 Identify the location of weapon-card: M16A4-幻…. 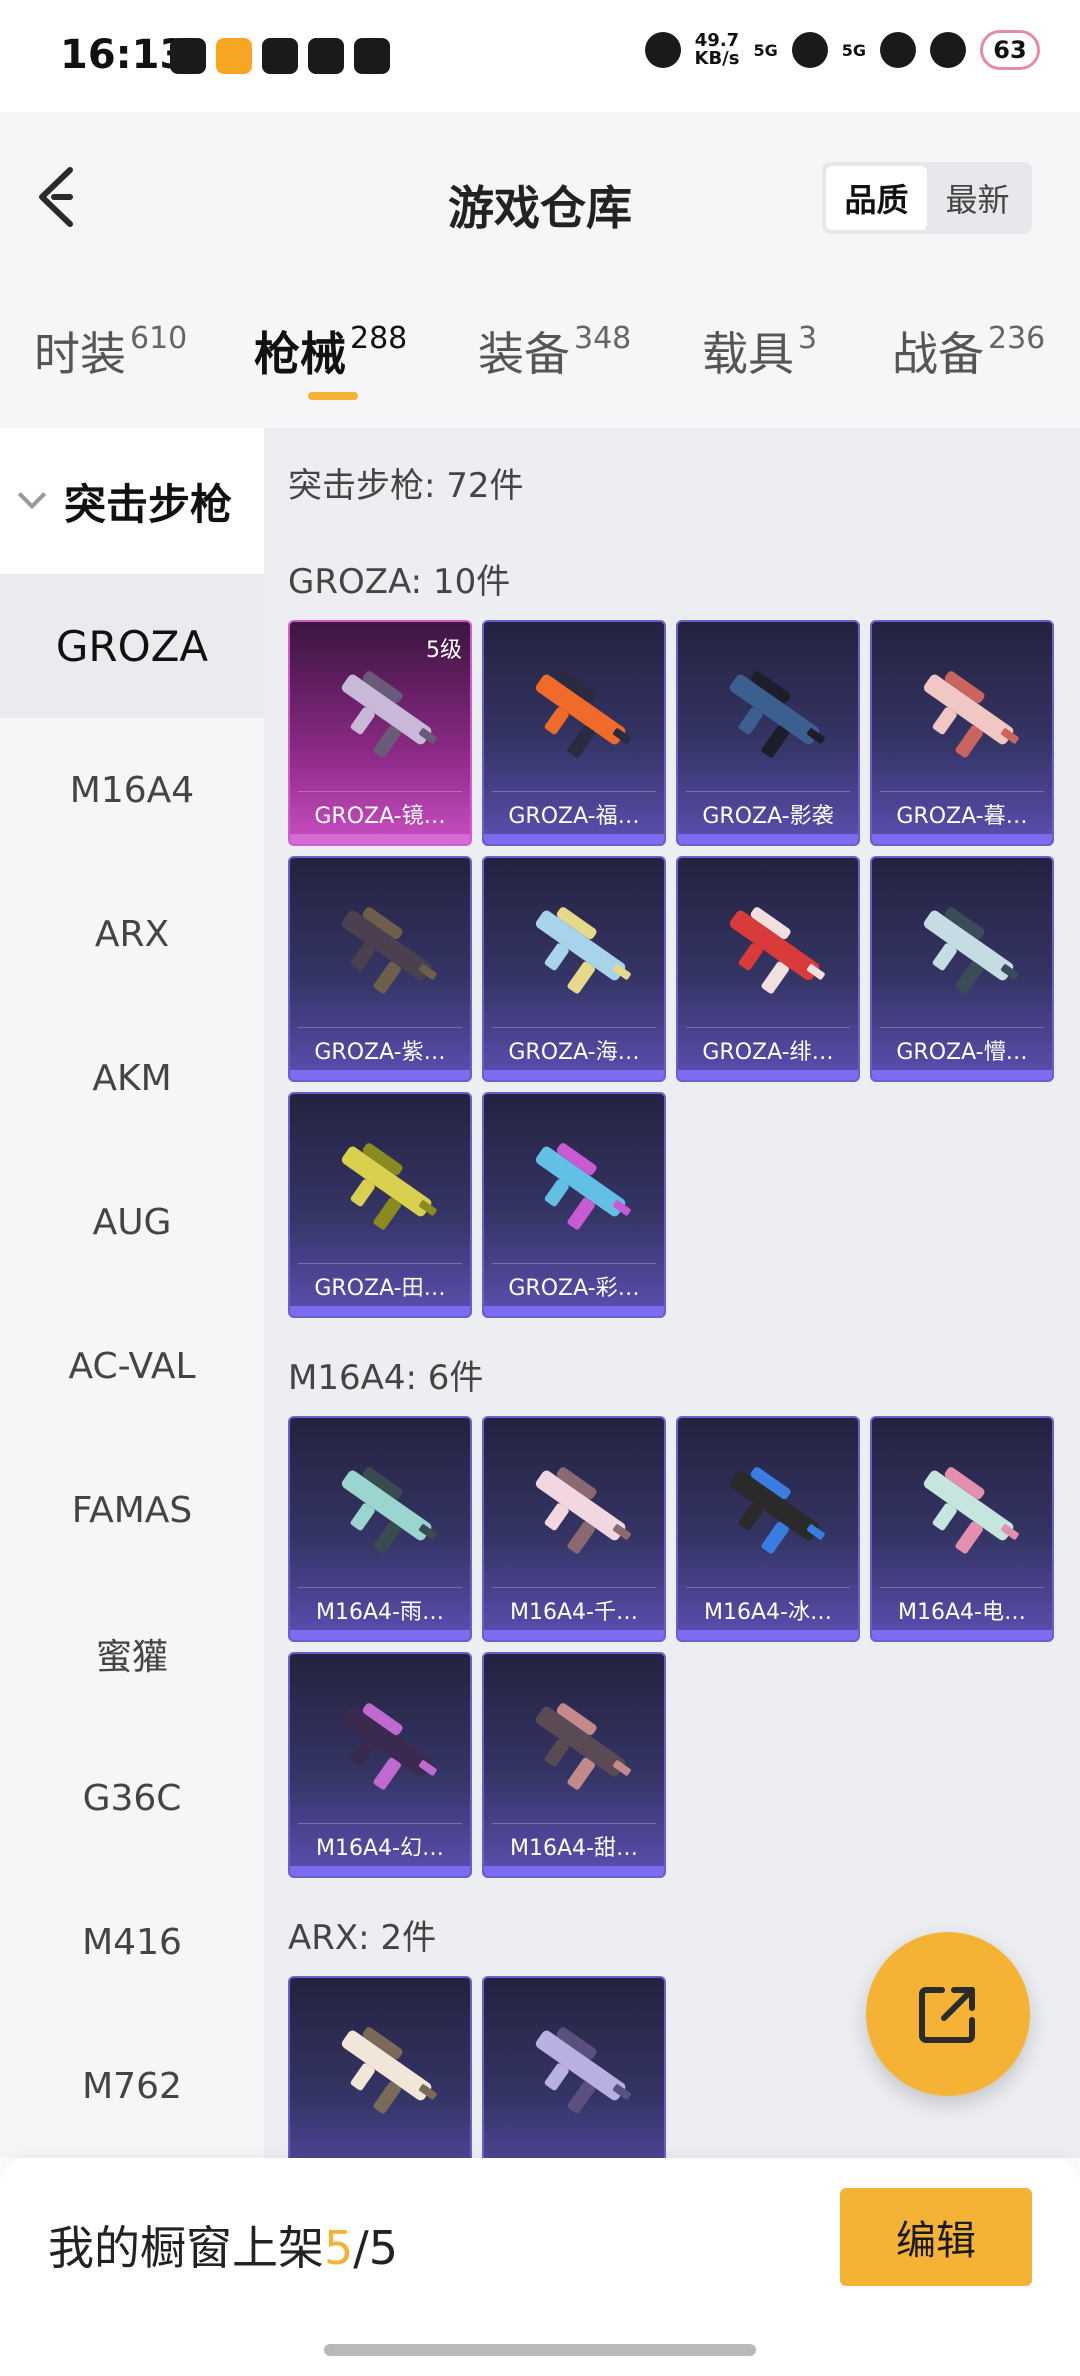
(380, 1765).